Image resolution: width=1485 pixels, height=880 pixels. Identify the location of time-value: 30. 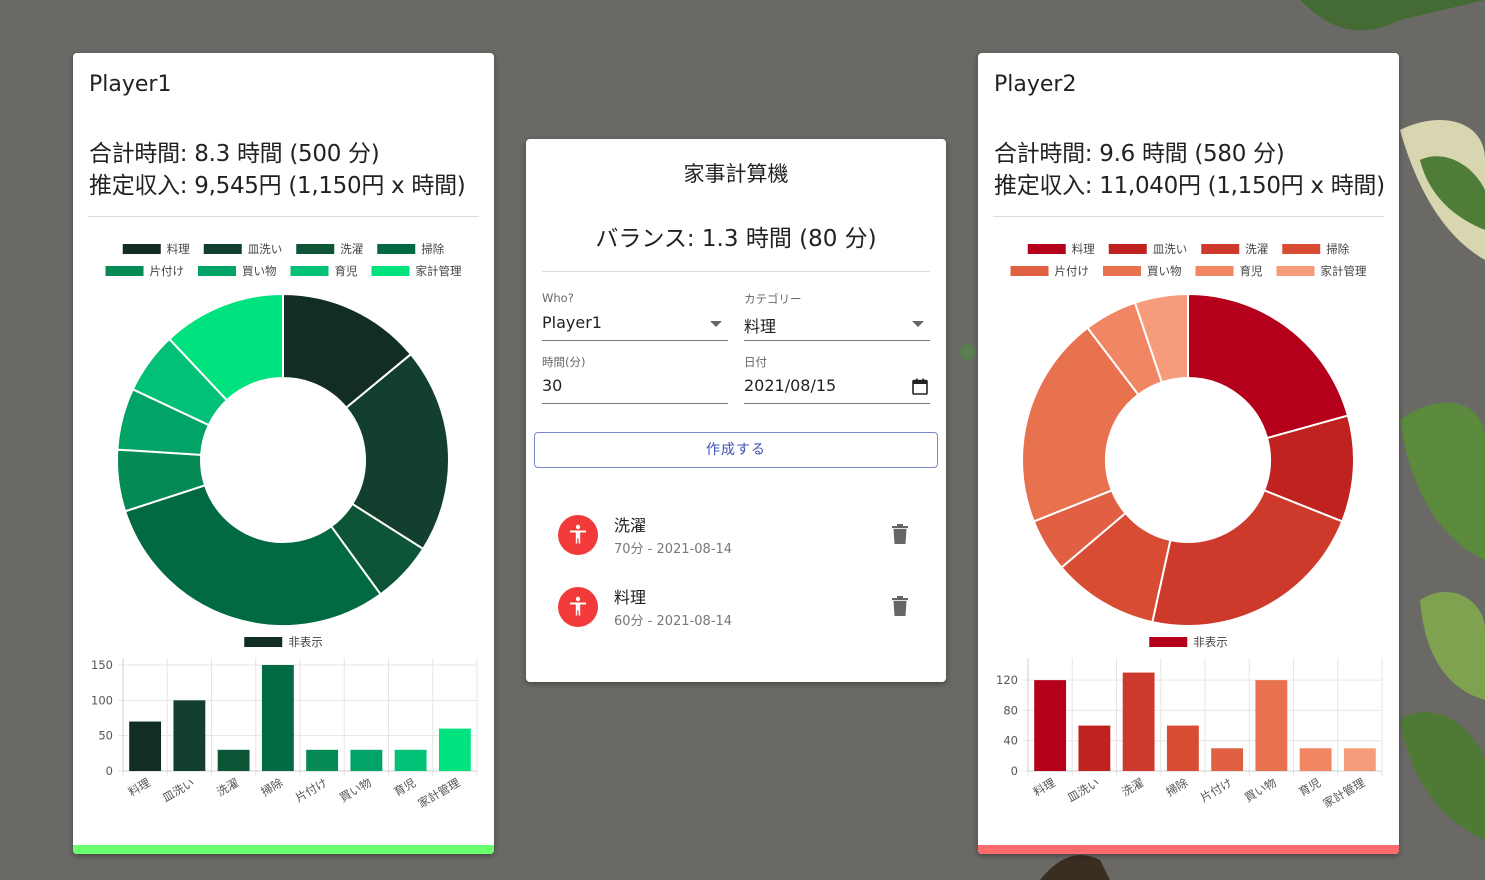
(552, 385).